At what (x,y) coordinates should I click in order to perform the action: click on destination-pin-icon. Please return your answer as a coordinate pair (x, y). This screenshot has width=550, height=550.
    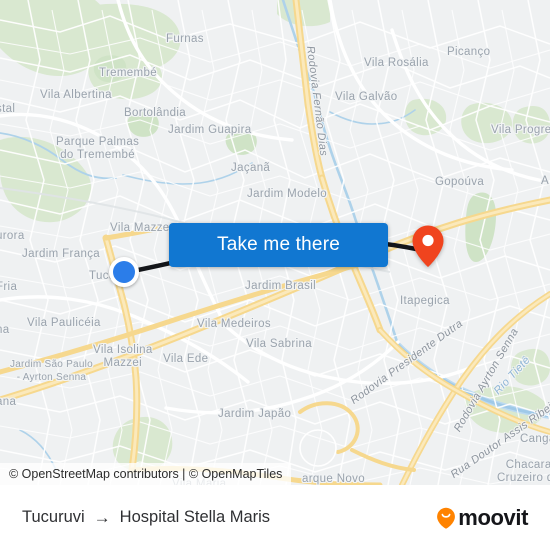
    Looking at the image, I should click on (428, 246).